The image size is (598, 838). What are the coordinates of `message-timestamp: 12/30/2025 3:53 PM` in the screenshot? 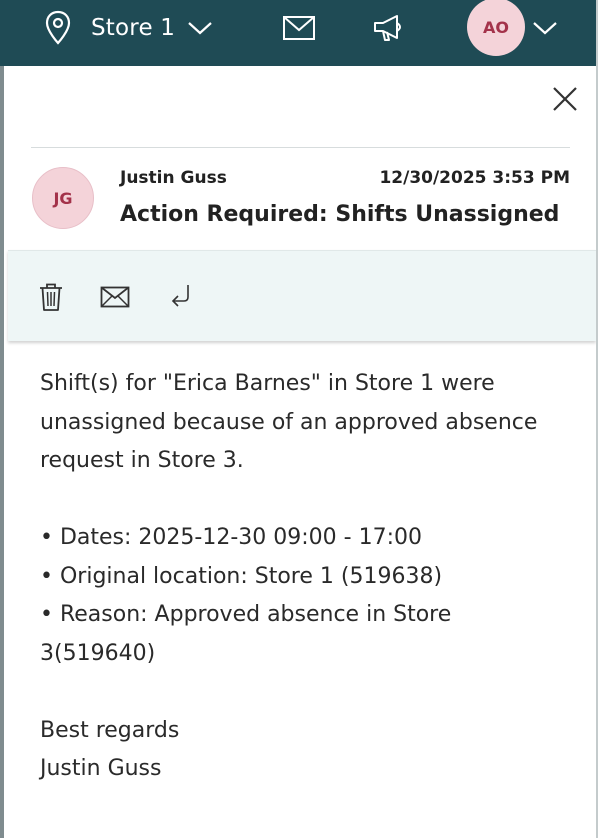 It's located at (474, 178).